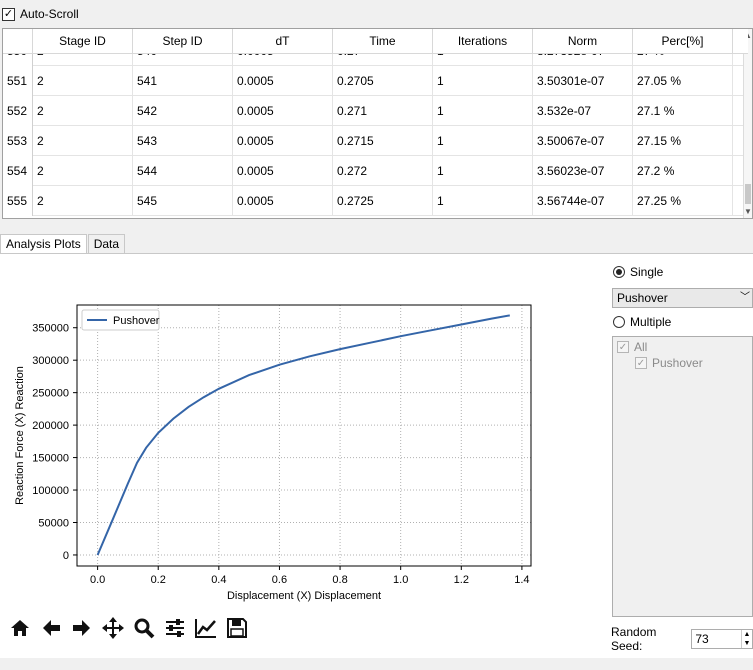 Image resolution: width=753 pixels, height=670 pixels. Describe the element at coordinates (683, 41) in the screenshot. I see `column-header-7: Perc[%]` at that location.